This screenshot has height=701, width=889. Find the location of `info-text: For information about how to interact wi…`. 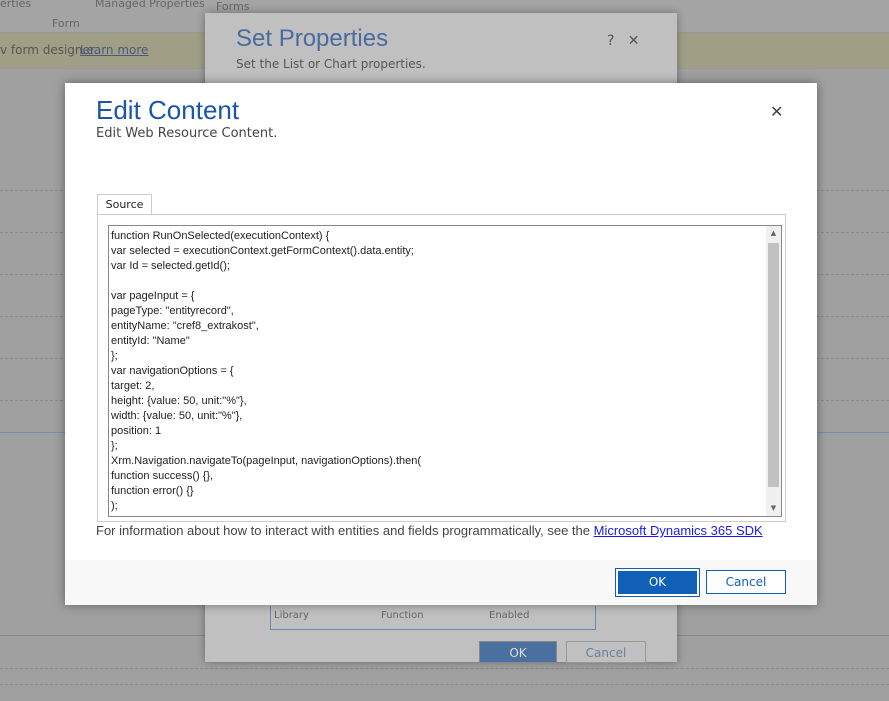

info-text: For information about how to interact wi… is located at coordinates (429, 530).